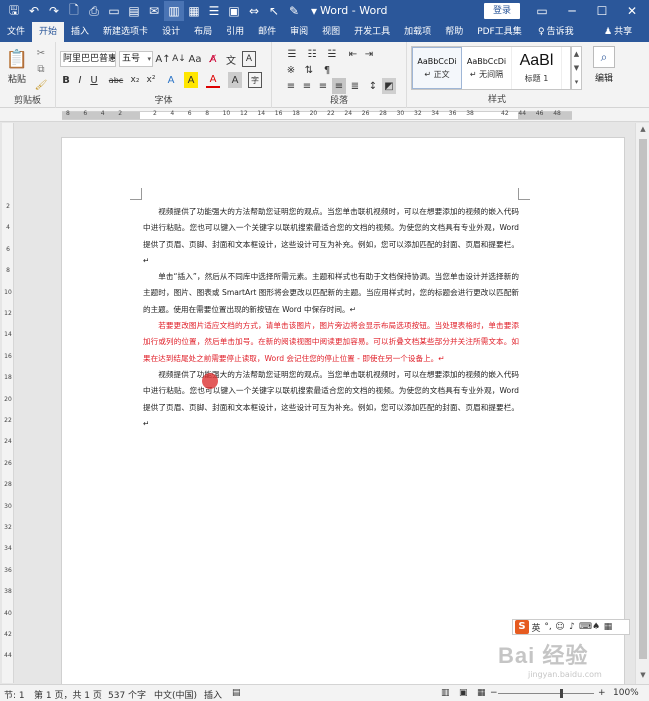 The image size is (649, 701). What do you see at coordinates (171, 80) in the screenshot?
I see `text-effects-button: A` at bounding box center [171, 80].